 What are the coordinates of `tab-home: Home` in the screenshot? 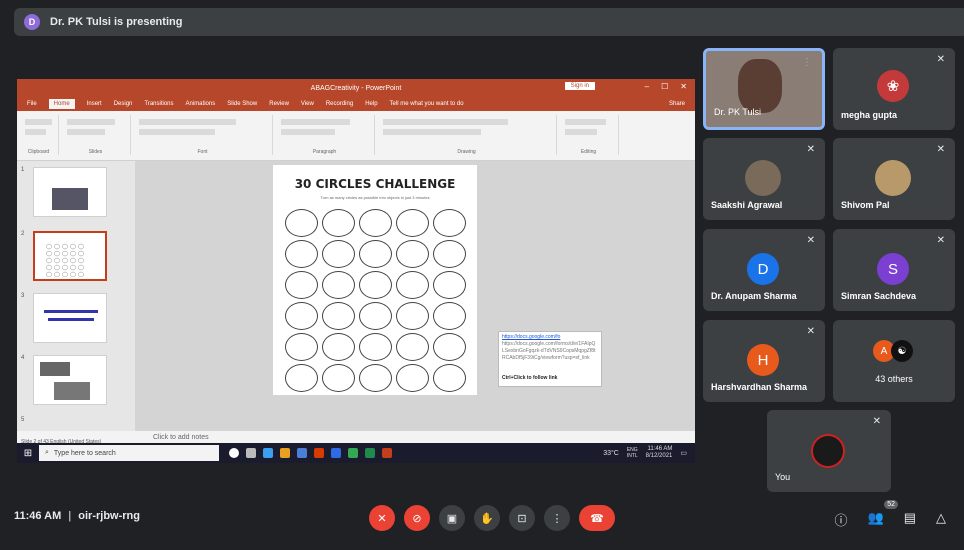 It's located at (61, 104).